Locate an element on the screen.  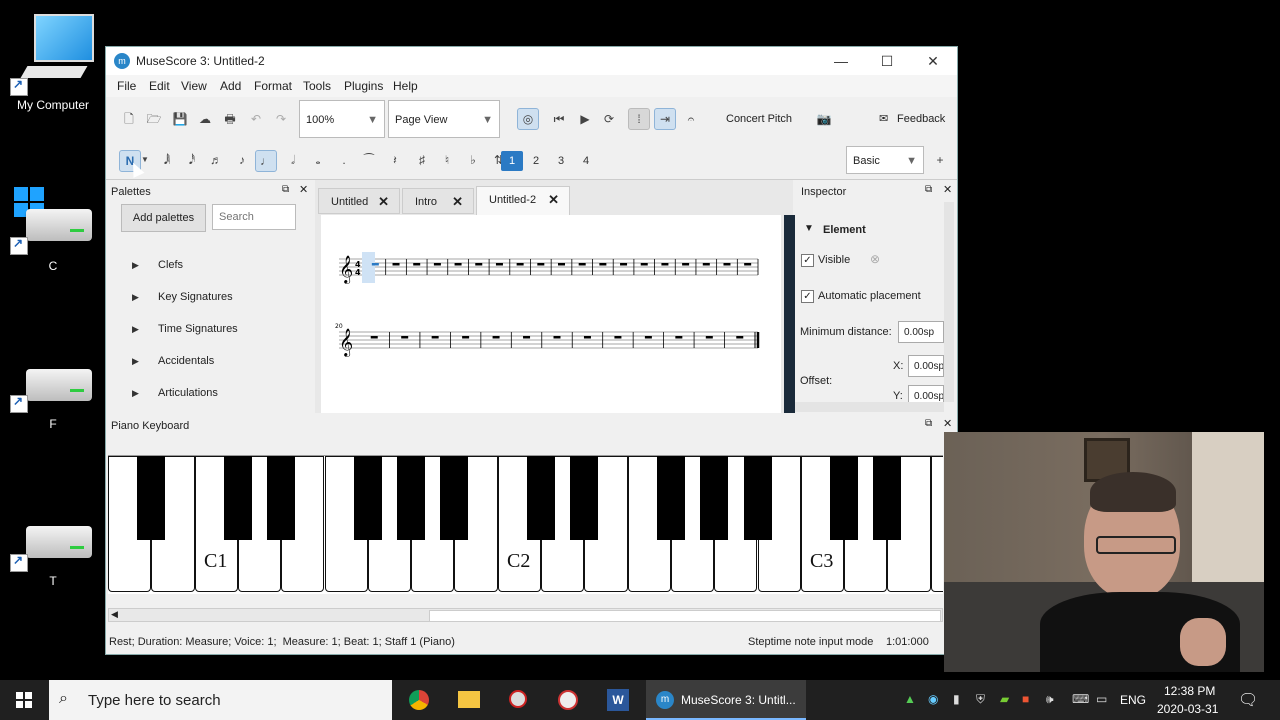
minimum-distance-field: 0.00sp is located at coordinates (921, 332).